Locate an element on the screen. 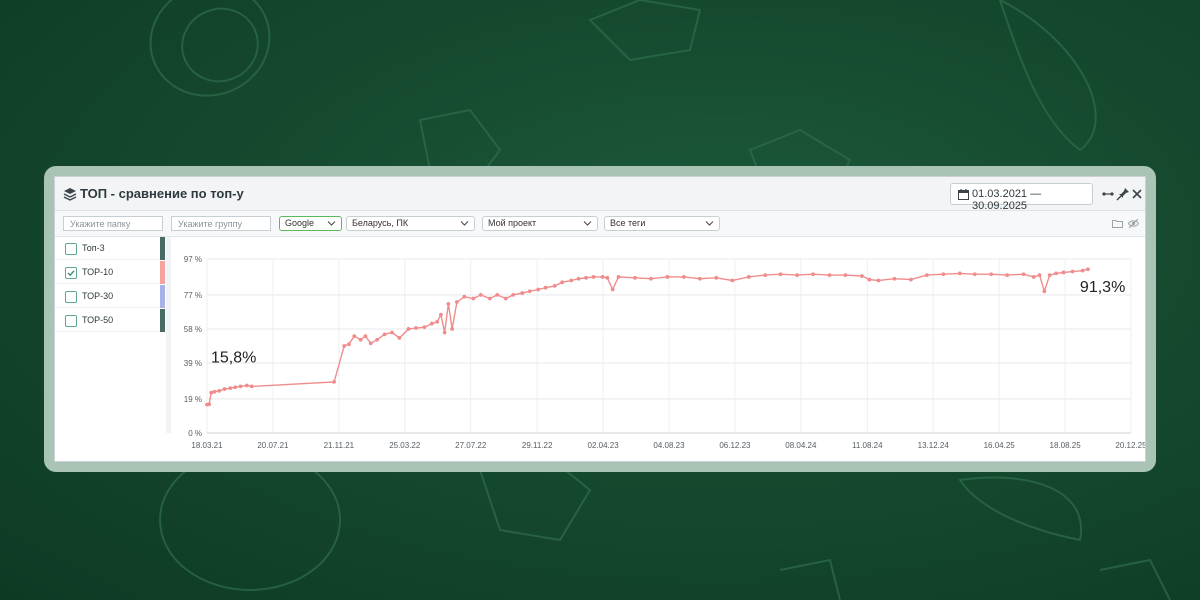 The image size is (1200, 600). search-engine-select: Google is located at coordinates (310, 223).